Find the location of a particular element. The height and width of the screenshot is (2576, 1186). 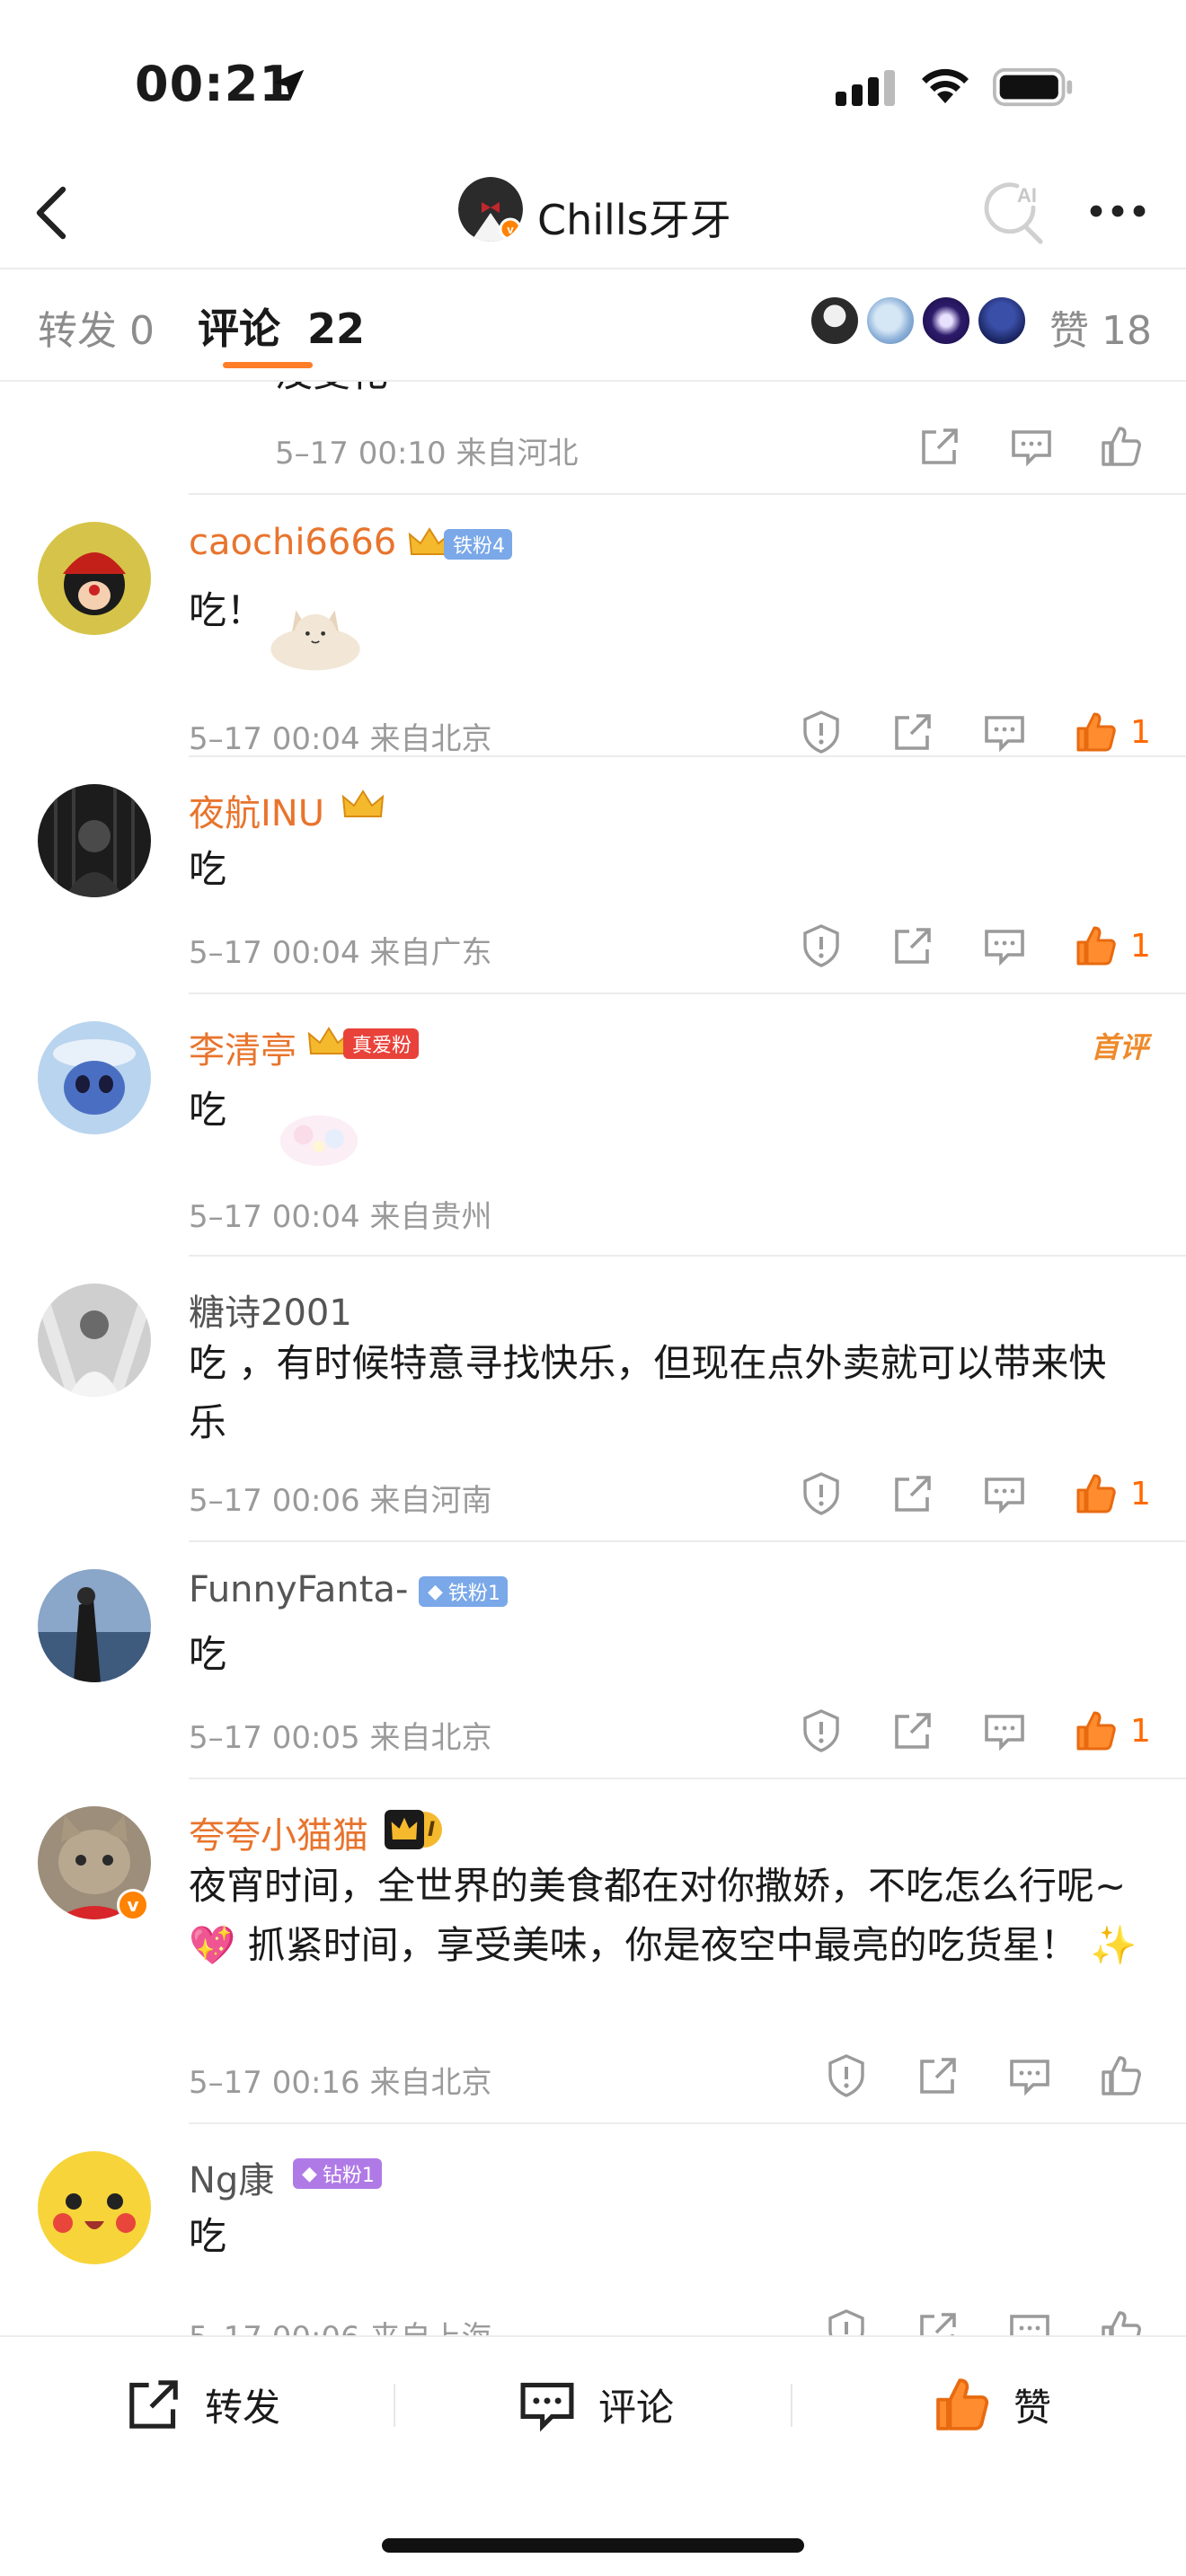

tab-repost: 转发 0 is located at coordinates (96, 327).